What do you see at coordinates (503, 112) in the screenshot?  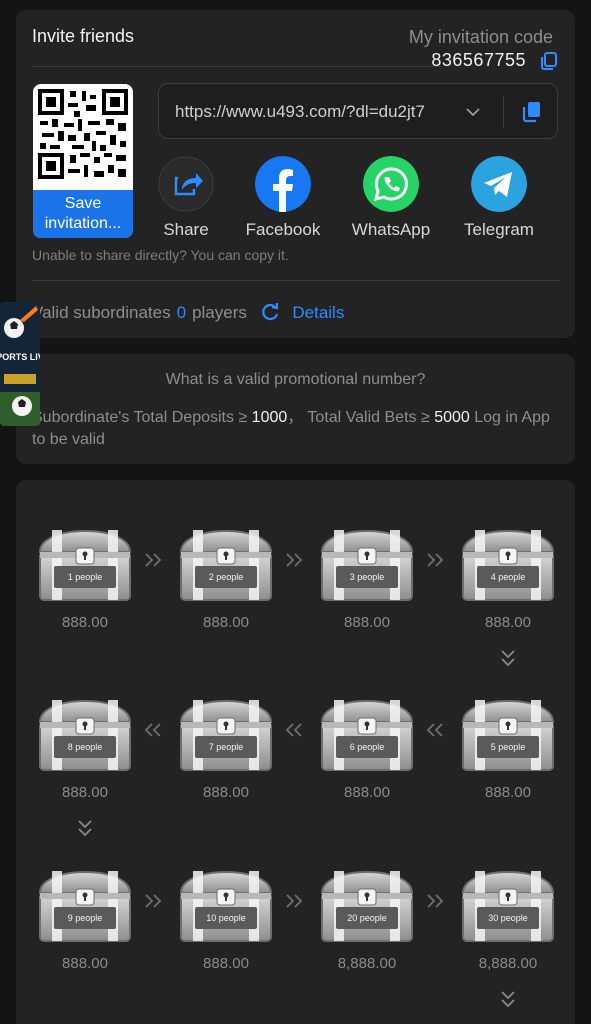 I see `url-divider` at bounding box center [503, 112].